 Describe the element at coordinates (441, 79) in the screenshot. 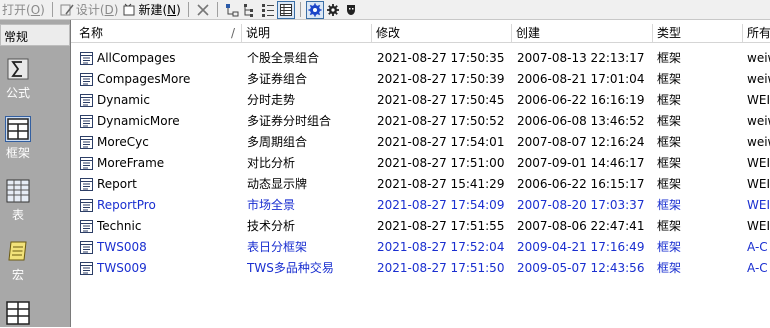

I see `cell-modified: 2021-08-27 17:50:39` at that location.